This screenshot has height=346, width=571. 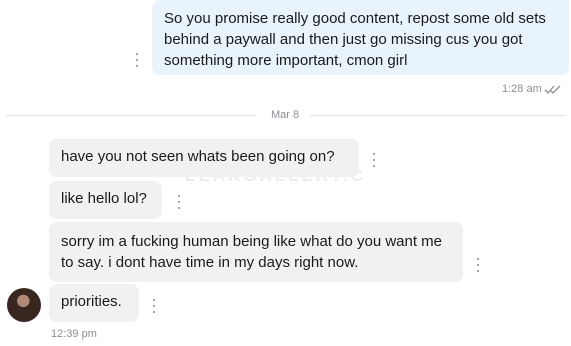 I want to click on received-message-time: 12:39 pm, so click(x=74, y=334).